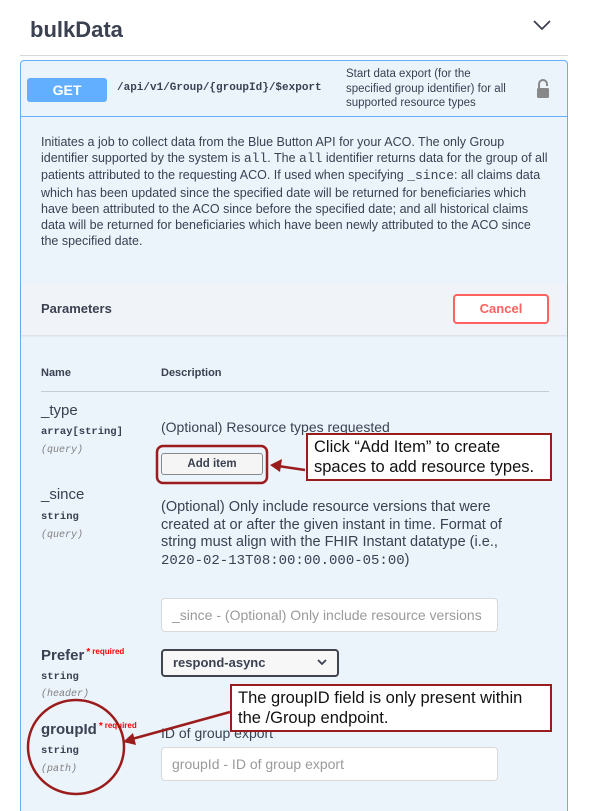 Image resolution: width=593 pixels, height=811 pixels. What do you see at coordinates (543, 89) in the screenshot?
I see `lock-icon` at bounding box center [543, 89].